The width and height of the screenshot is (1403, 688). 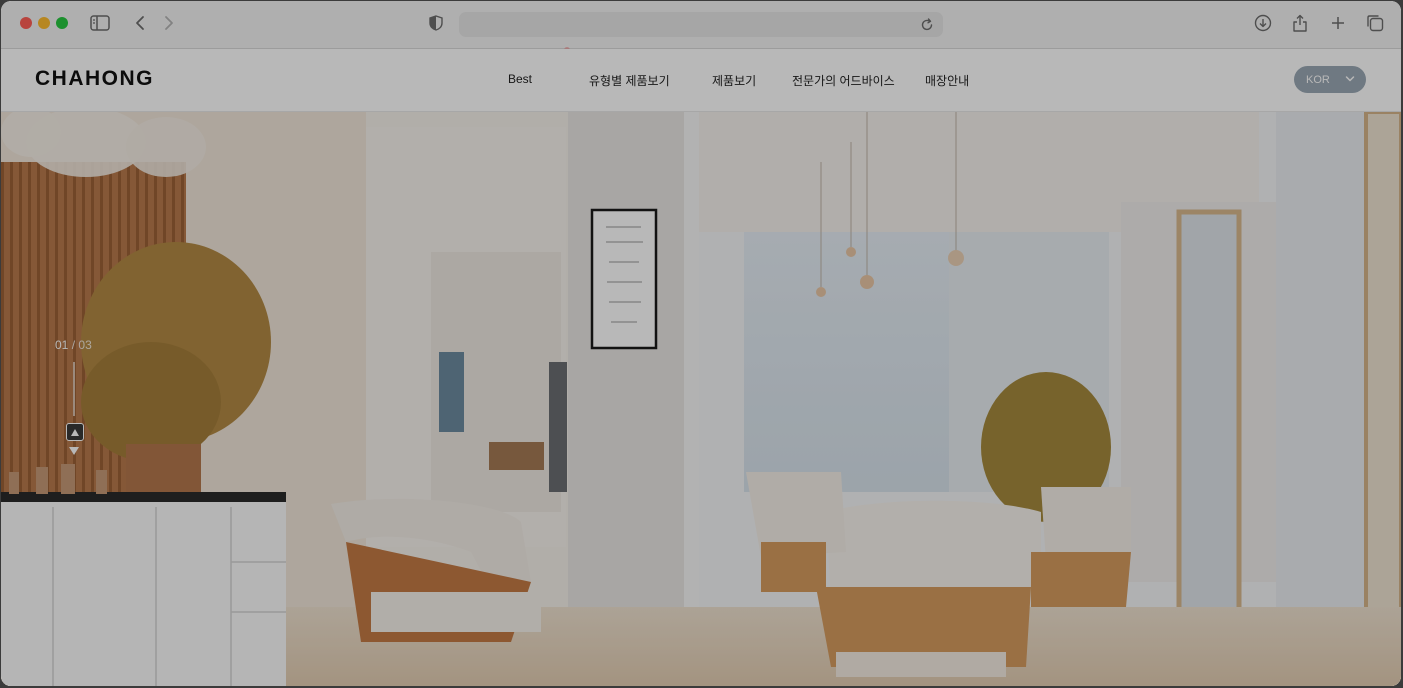 I want to click on triangle-down-icon, so click(x=74, y=451).